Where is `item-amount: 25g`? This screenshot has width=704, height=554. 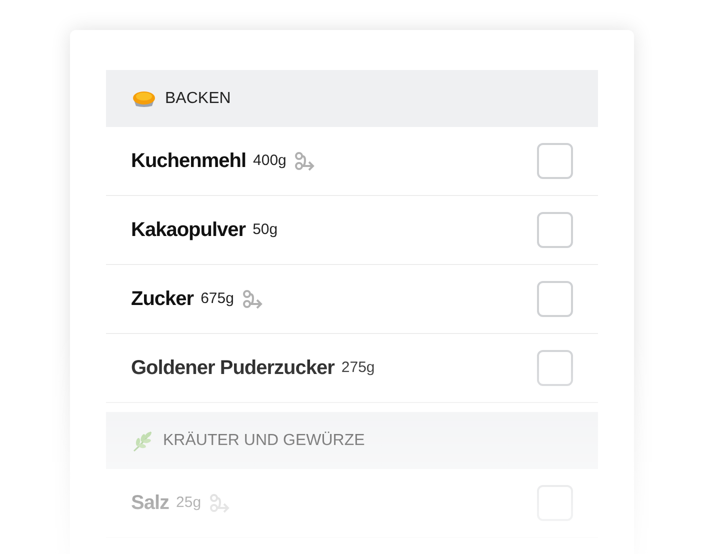 item-amount: 25g is located at coordinates (189, 502).